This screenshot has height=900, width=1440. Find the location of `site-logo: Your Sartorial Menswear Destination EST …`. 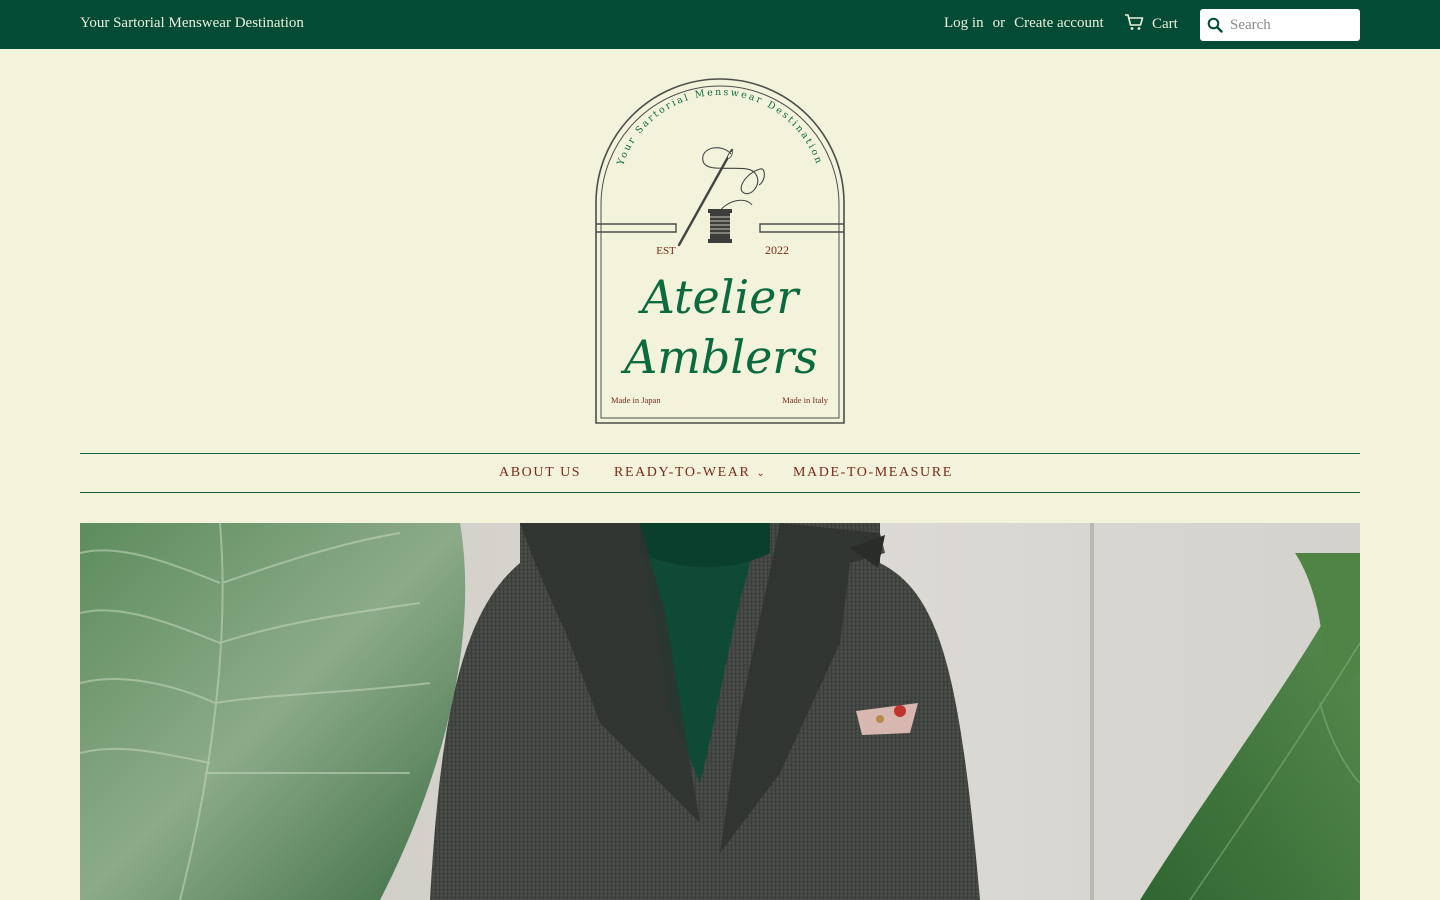

site-logo: Your Sartorial Menswear Destination EST … is located at coordinates (720, 251).